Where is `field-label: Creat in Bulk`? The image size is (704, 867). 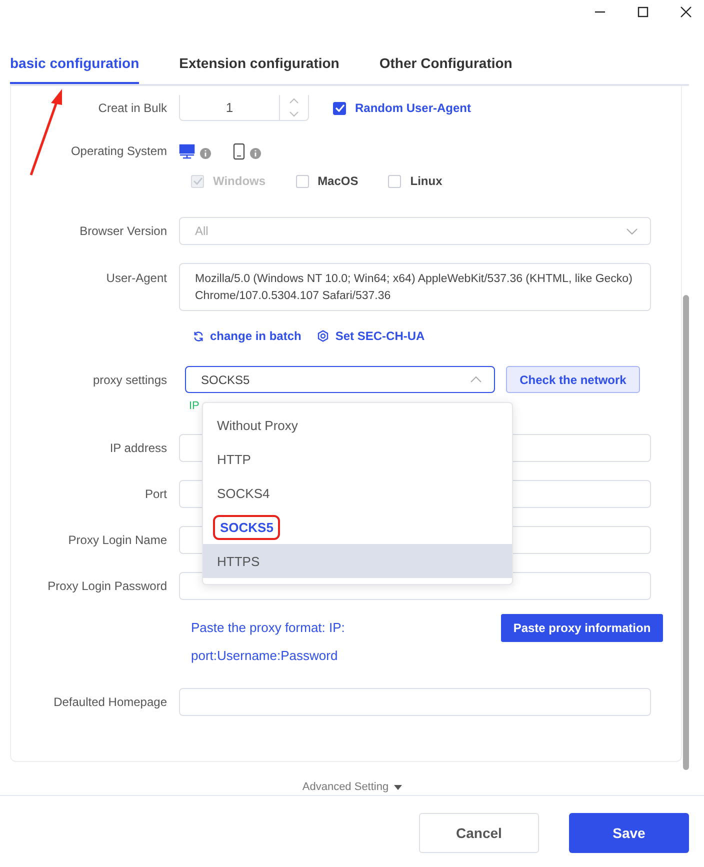 field-label: Creat in Bulk is located at coordinates (132, 108).